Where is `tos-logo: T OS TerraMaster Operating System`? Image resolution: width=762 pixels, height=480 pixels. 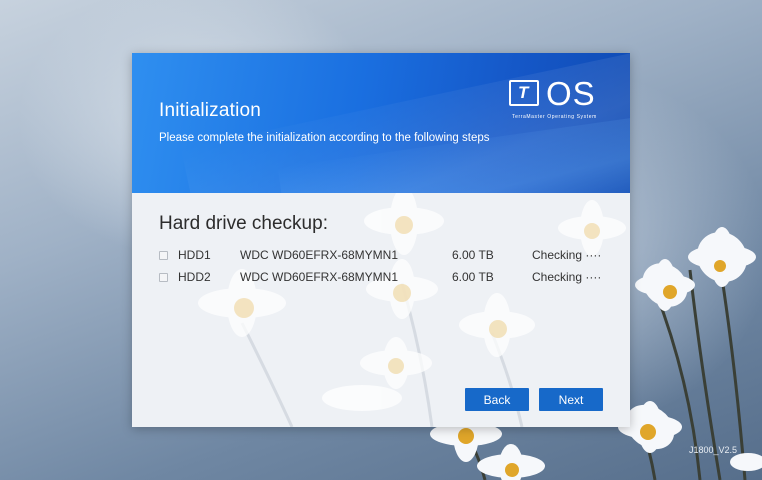
tos-logo: T OS TerraMaster Operating System is located at coordinates (559, 99).